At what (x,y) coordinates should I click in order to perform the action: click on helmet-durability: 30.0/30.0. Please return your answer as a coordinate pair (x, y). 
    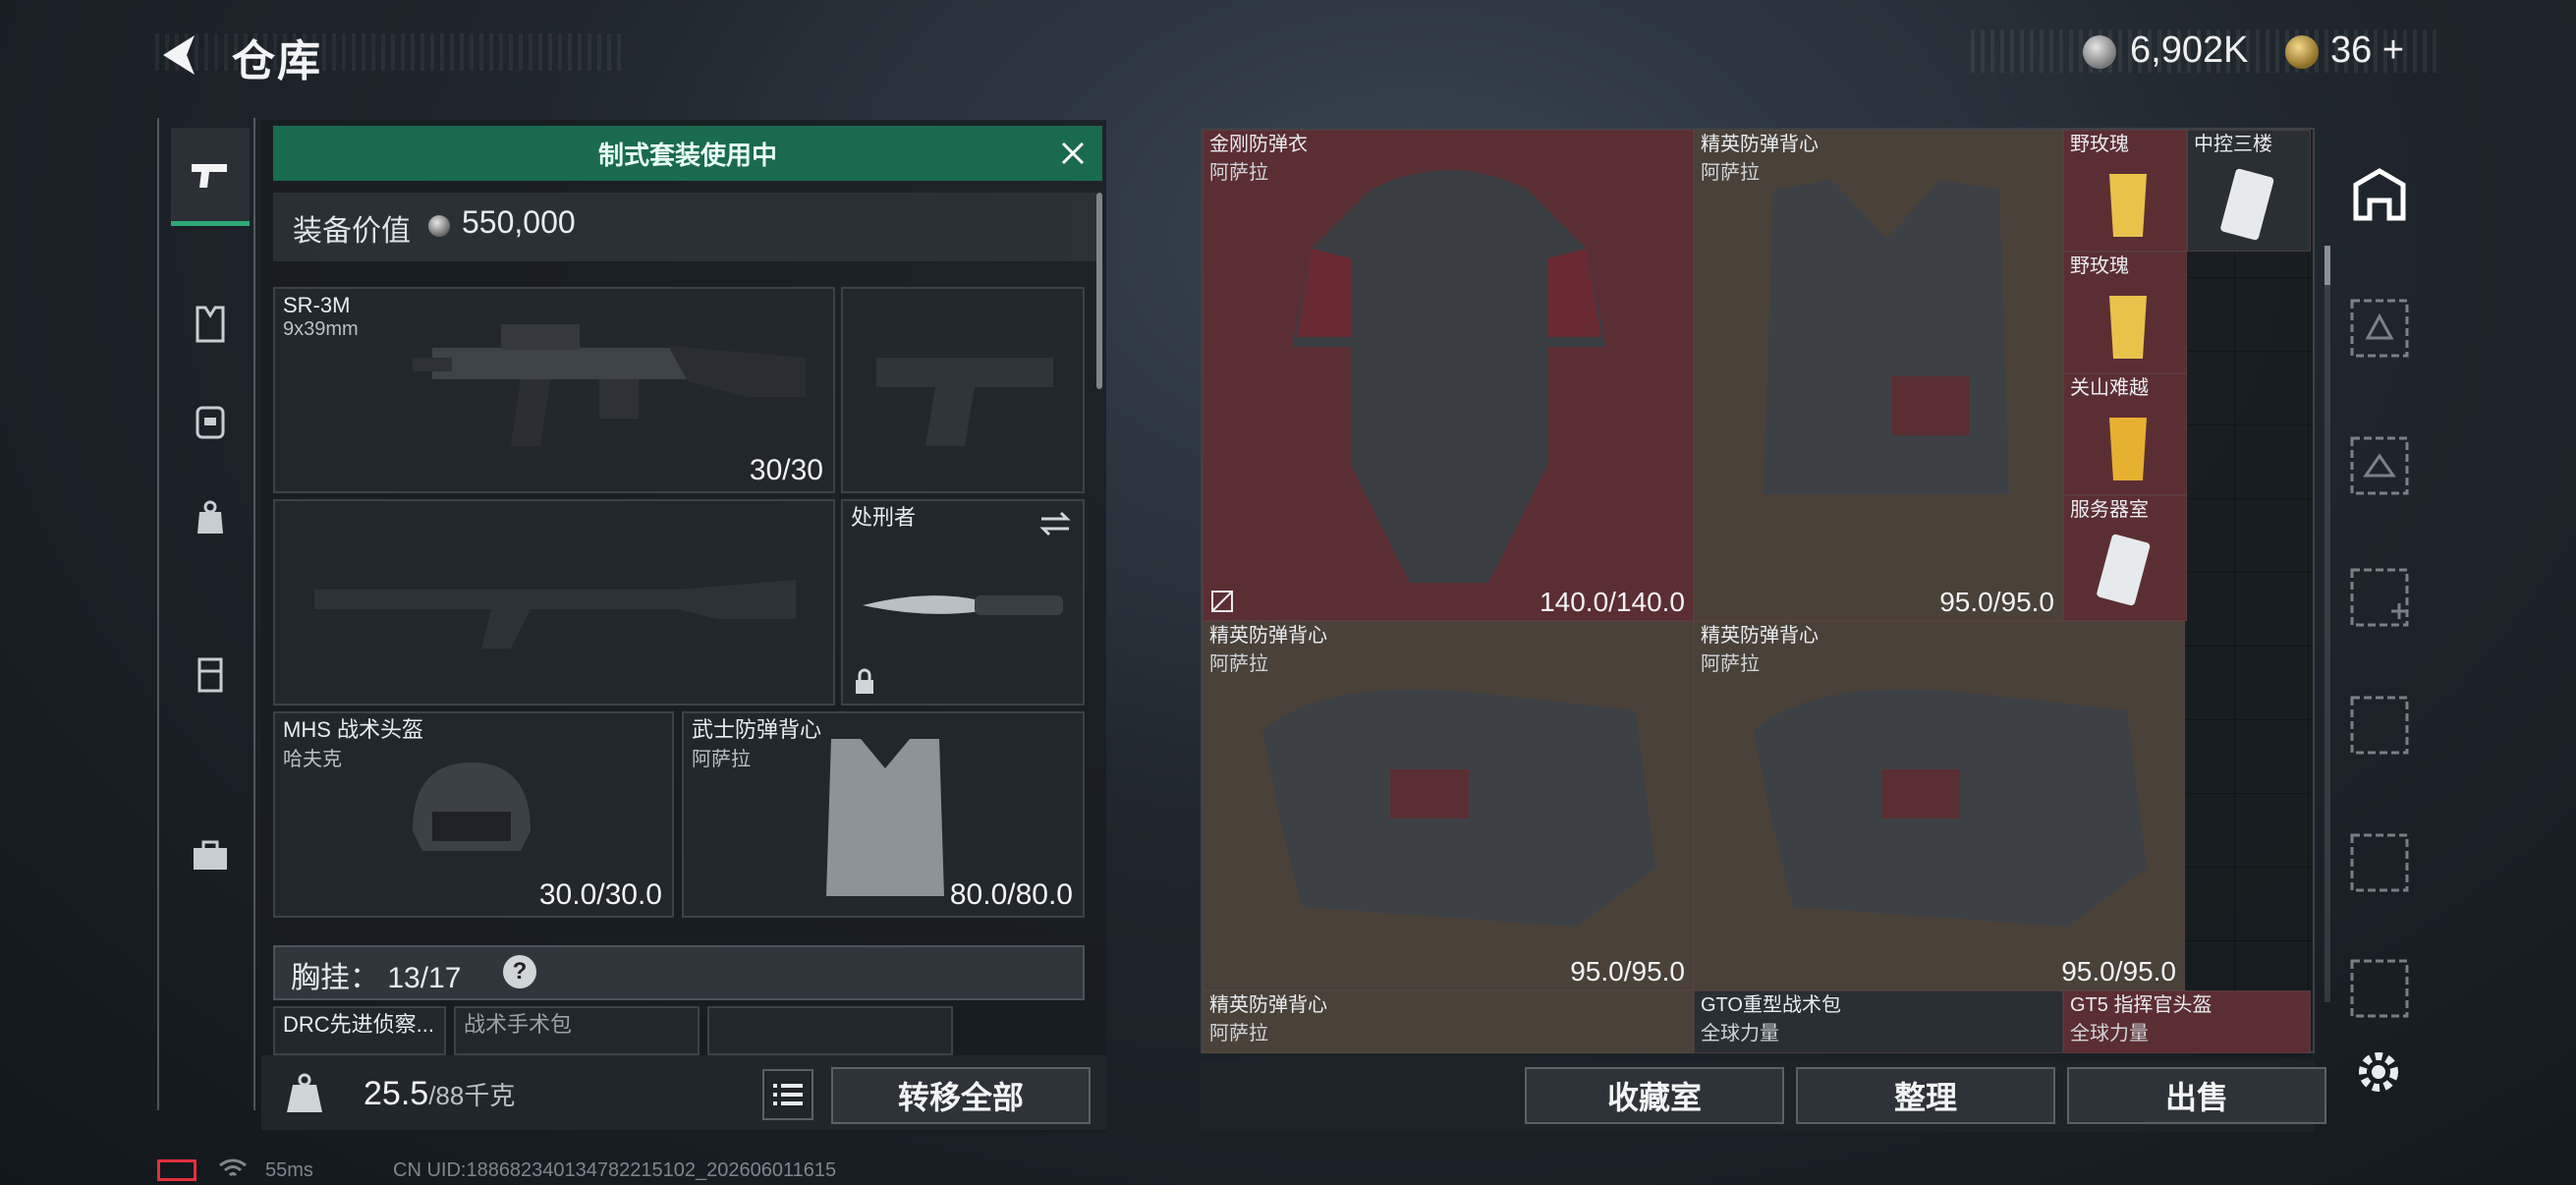
    Looking at the image, I should click on (600, 895).